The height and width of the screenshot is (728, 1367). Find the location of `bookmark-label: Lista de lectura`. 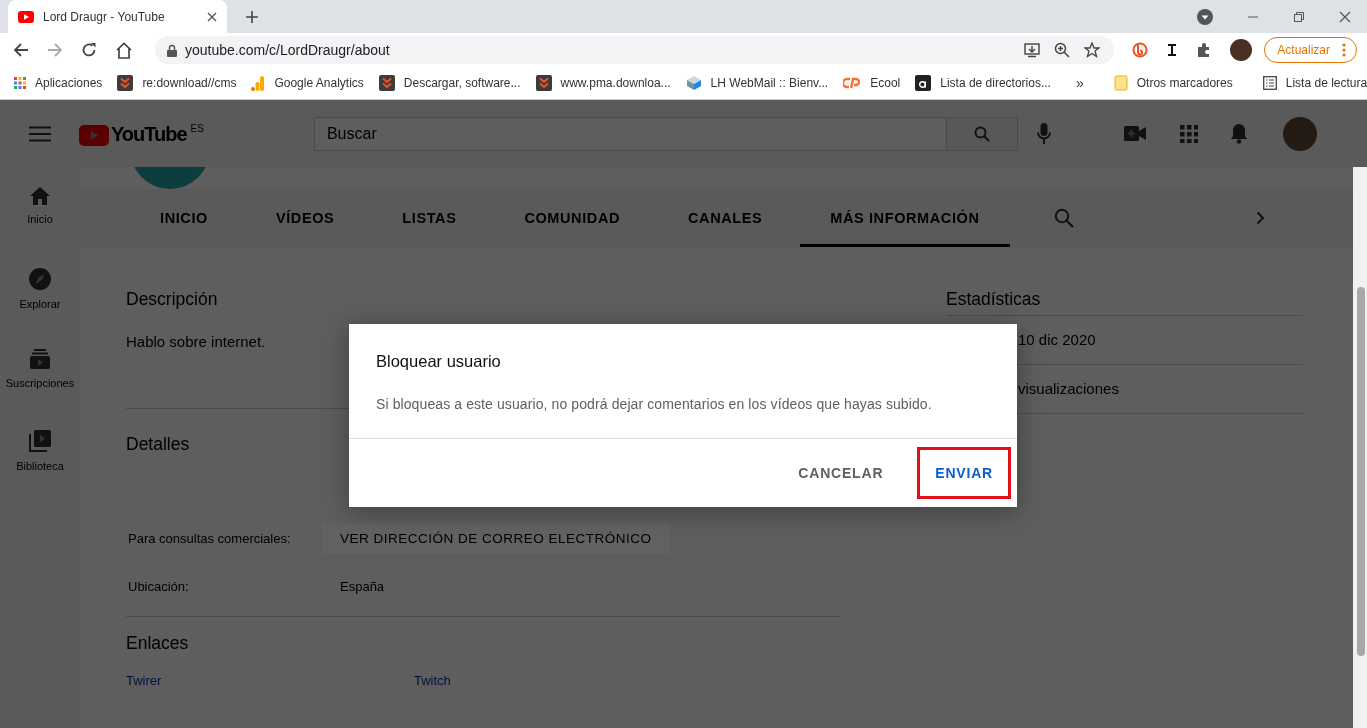

bookmark-label: Lista de lectura is located at coordinates (1326, 83).